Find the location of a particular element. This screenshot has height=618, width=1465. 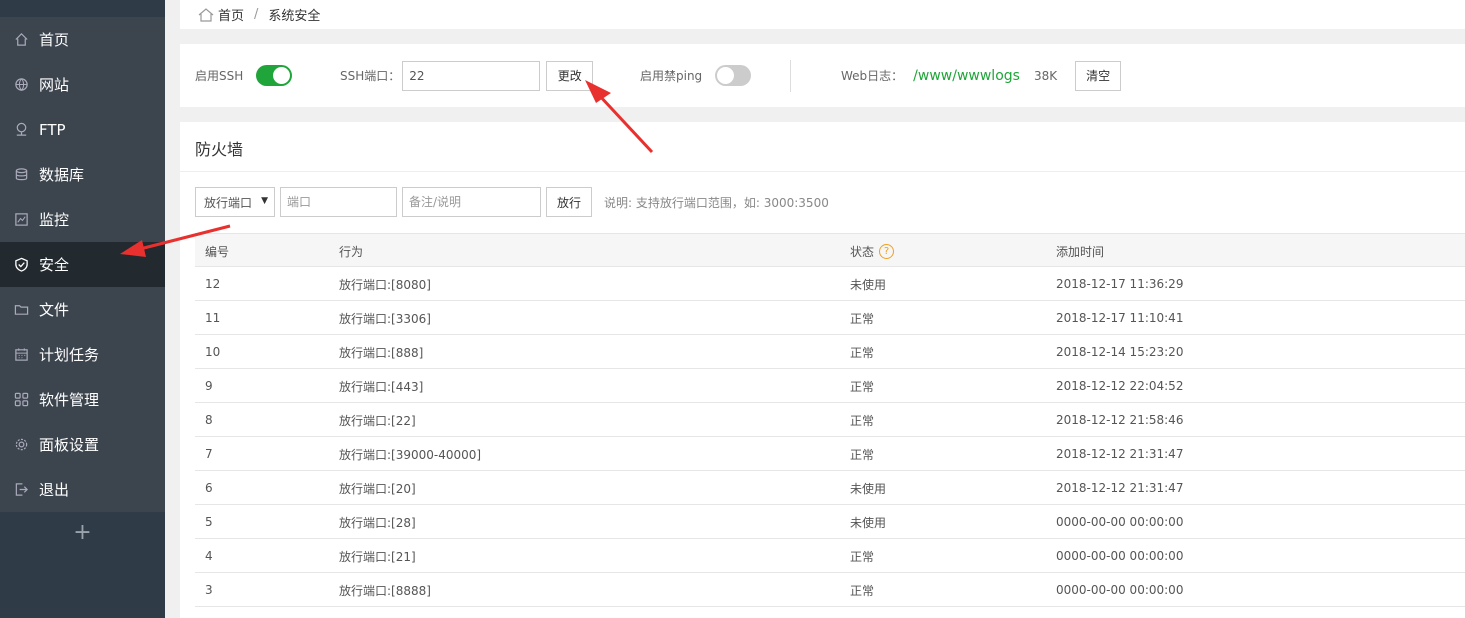

sidebar-item-home: 首页 is located at coordinates (82, 39).